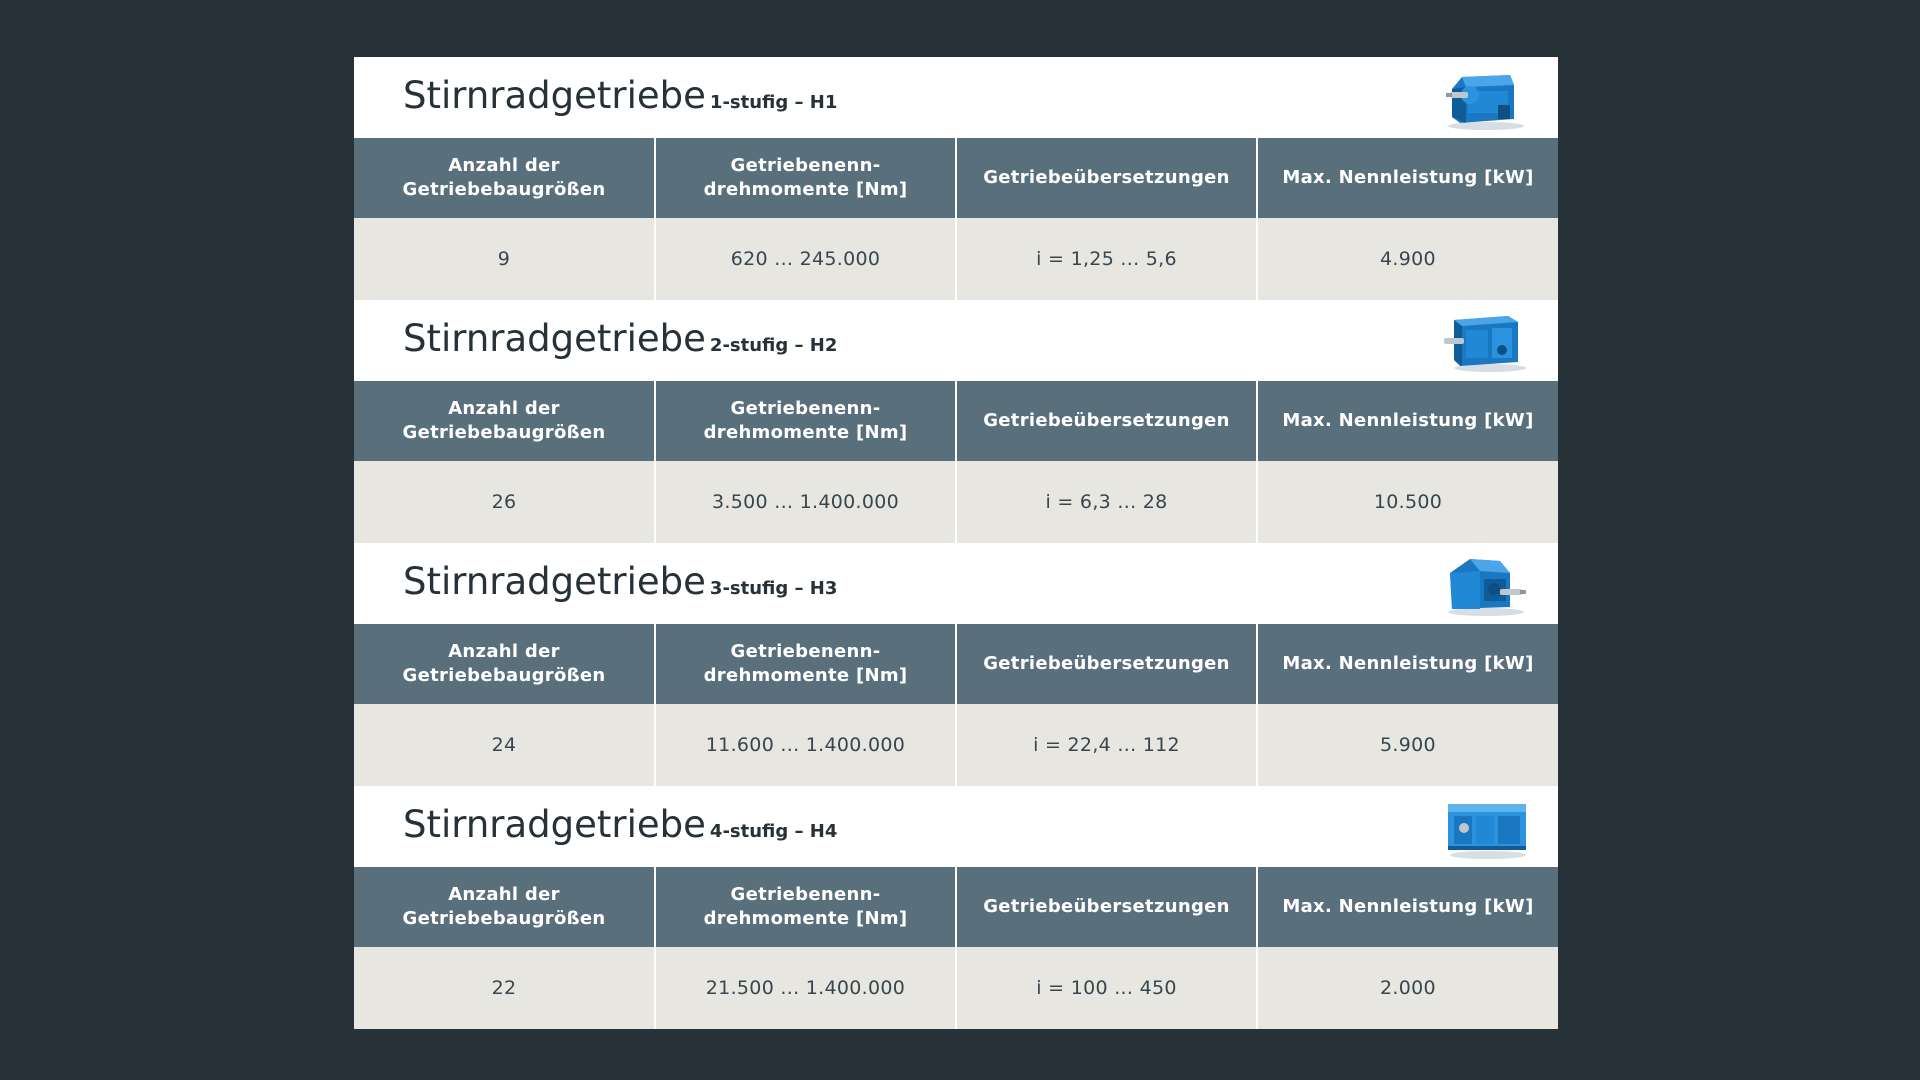 Image resolution: width=1920 pixels, height=1080 pixels. I want to click on cell-torque: 620 ... 245.000, so click(805, 259).